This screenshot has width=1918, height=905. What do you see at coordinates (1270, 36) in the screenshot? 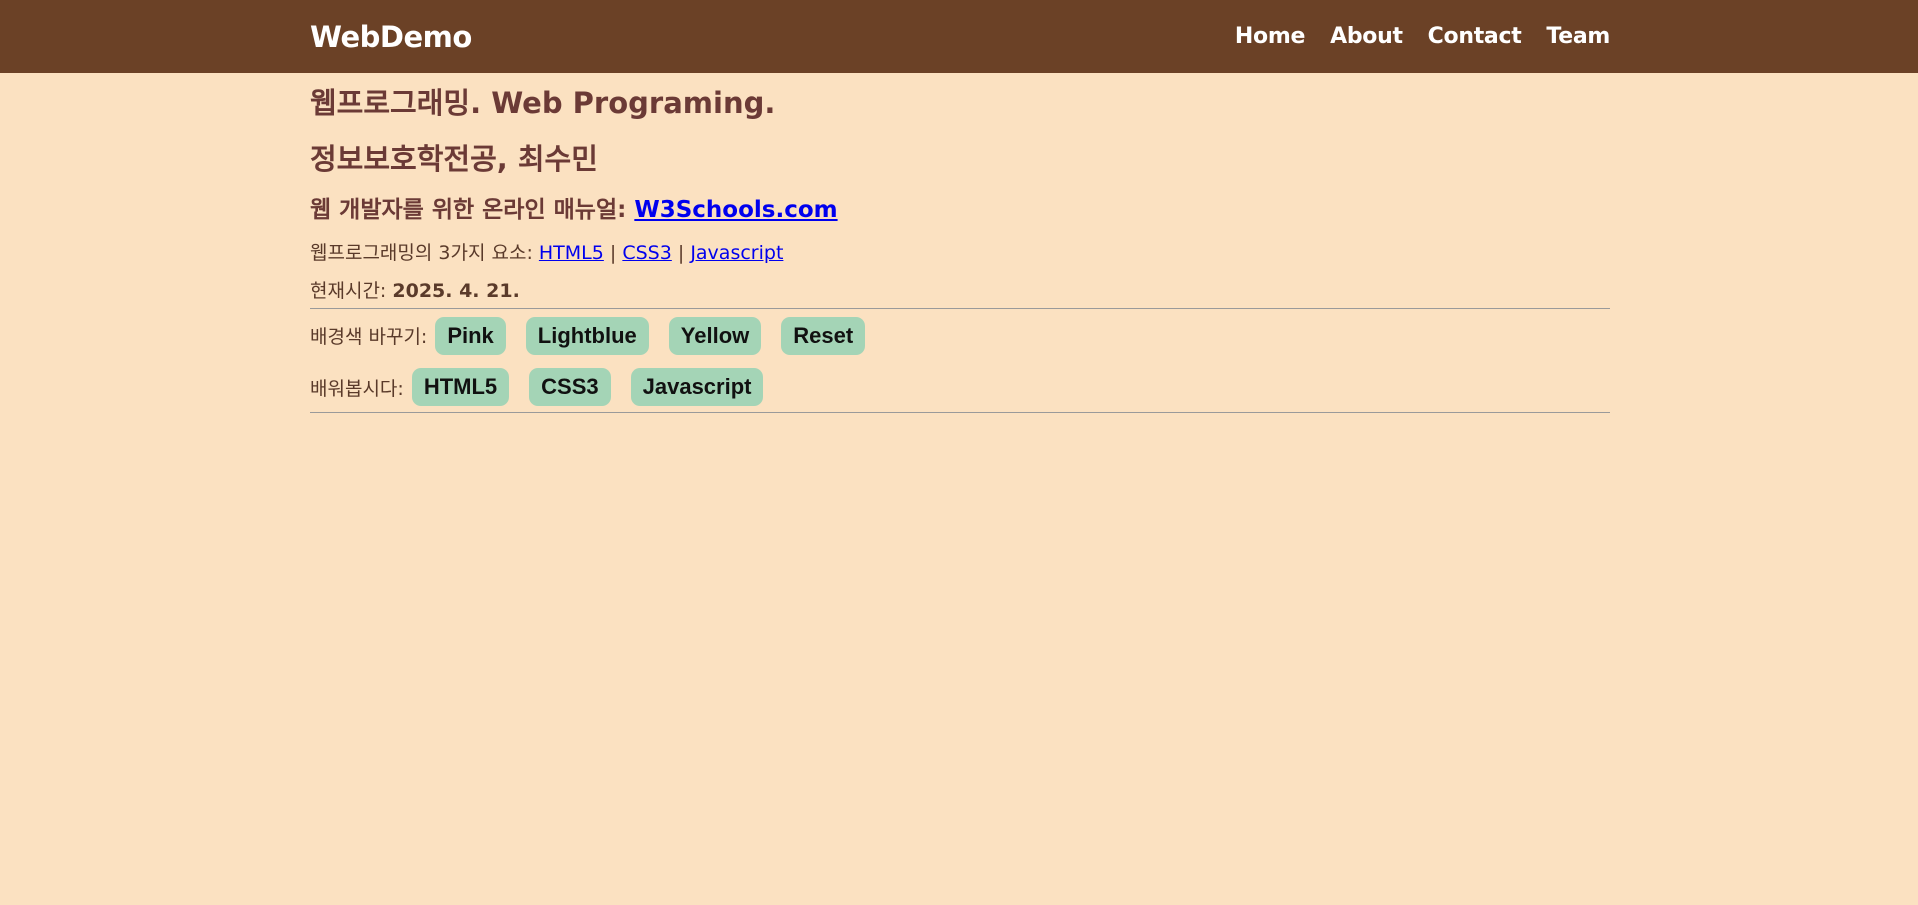
I see `nav-link-home: Home` at bounding box center [1270, 36].